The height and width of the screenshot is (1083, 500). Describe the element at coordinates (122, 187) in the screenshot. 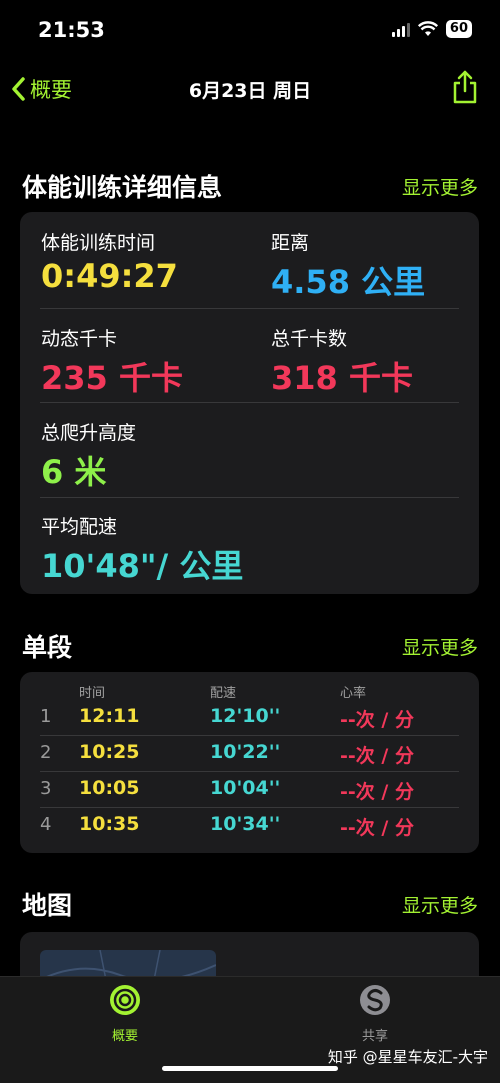

I see `details-title: 体能训练详细信息` at that location.